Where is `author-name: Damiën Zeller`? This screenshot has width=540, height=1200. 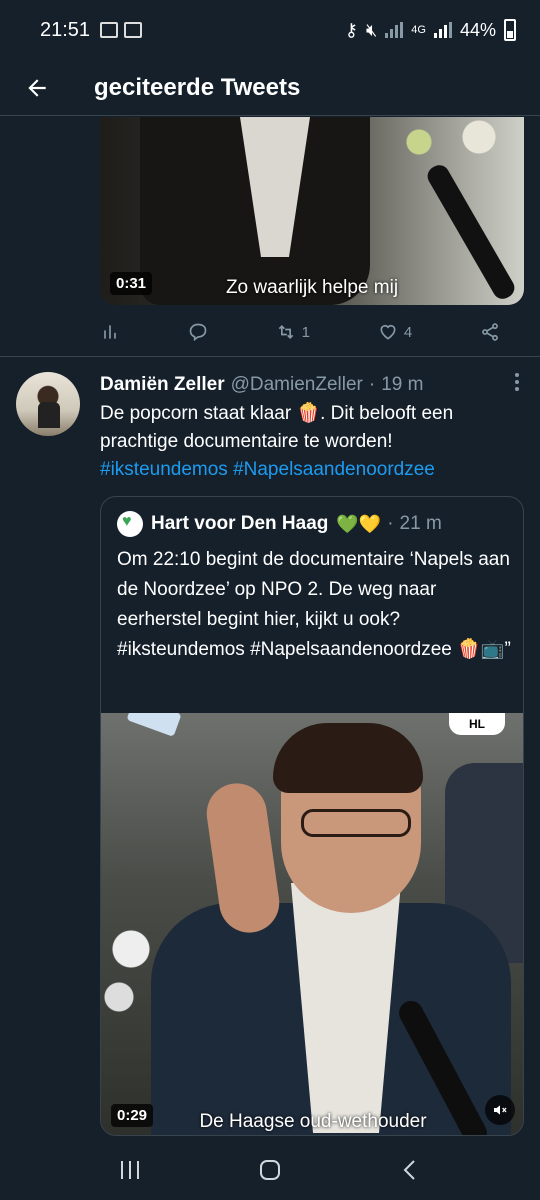
author-name: Damiën Zeller is located at coordinates (162, 385).